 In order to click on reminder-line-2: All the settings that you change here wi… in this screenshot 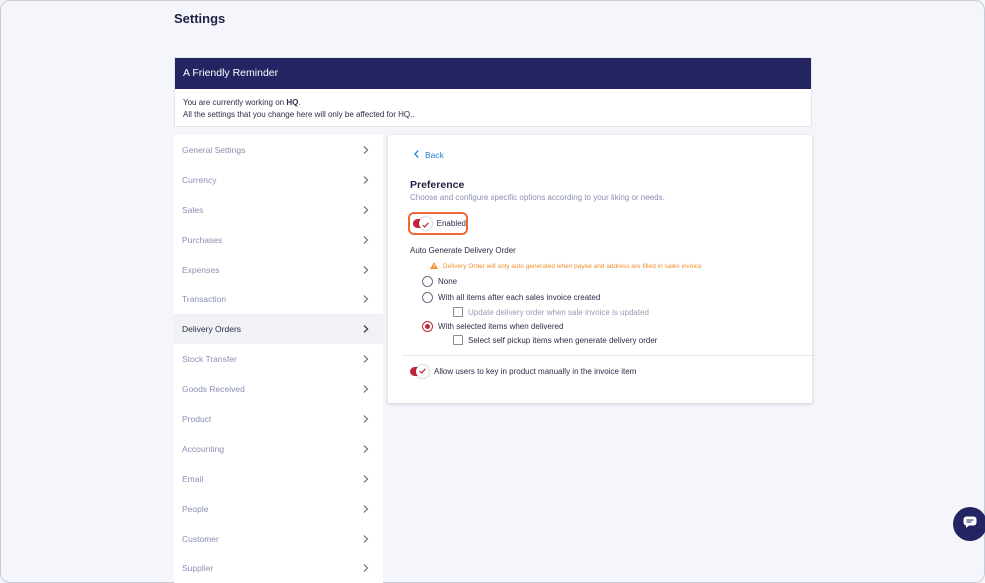, I will do `click(299, 114)`.